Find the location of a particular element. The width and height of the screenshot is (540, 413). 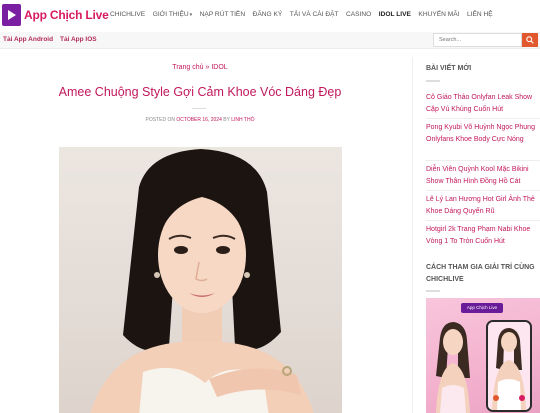

logo-text: App Chịch Live is located at coordinates (66, 15).